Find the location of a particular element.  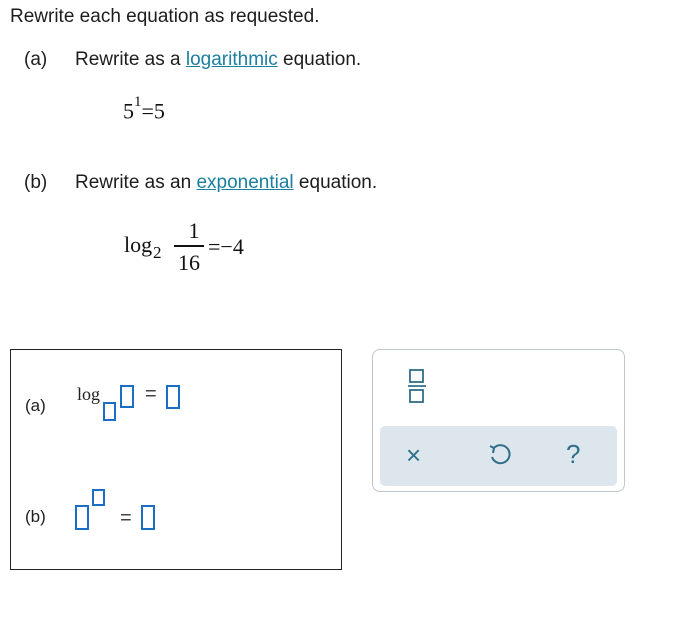

part-b-instruction: Rewrite as an exponential equation. is located at coordinates (226, 183).